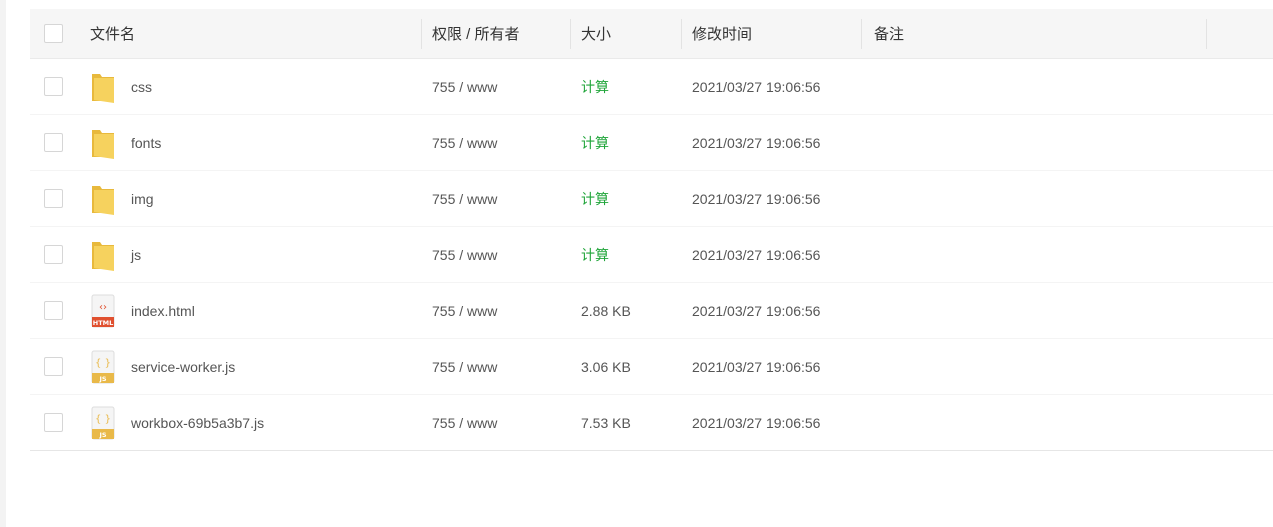  I want to click on file-name: img, so click(142, 199).